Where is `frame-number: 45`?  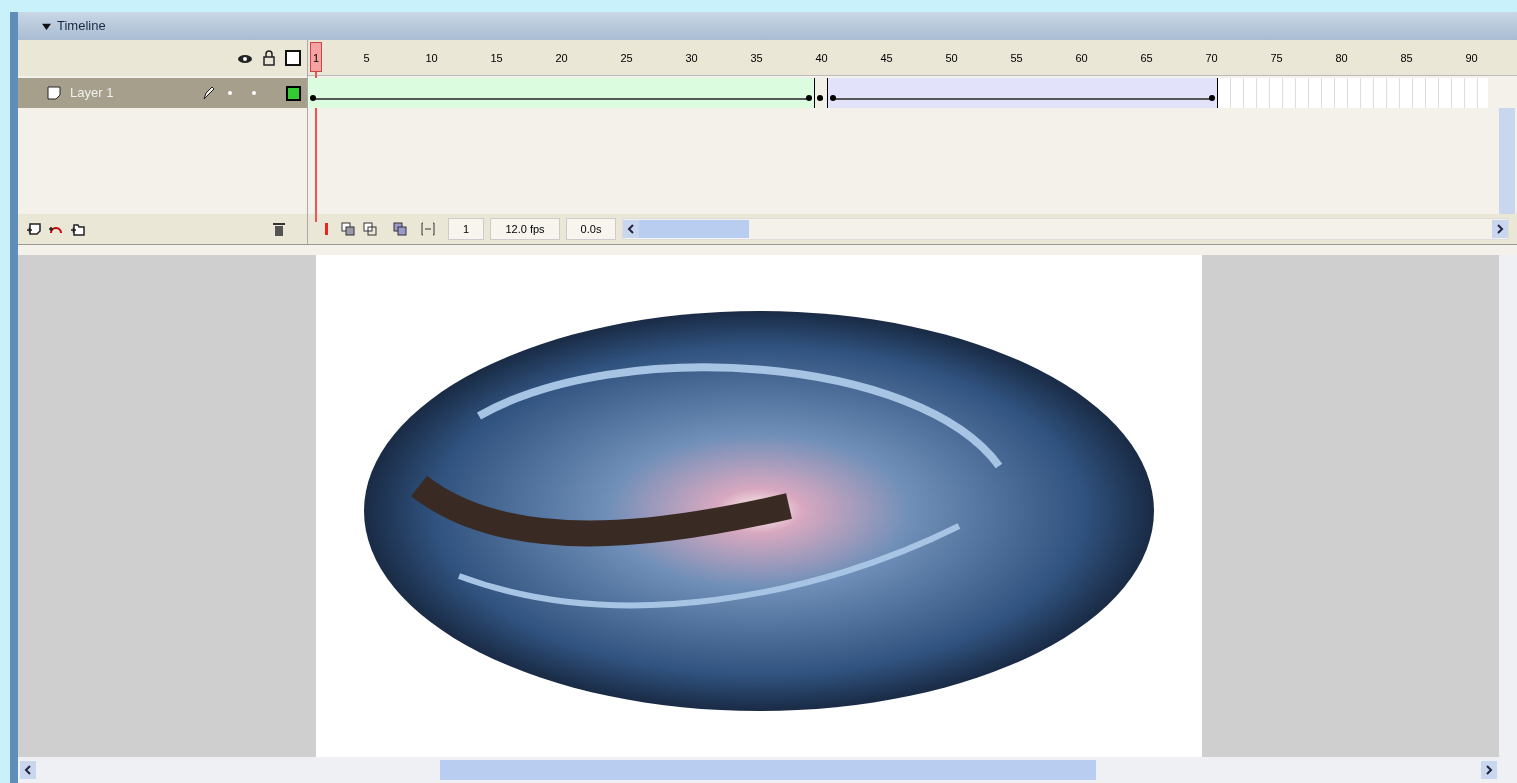
frame-number: 45 is located at coordinates (886, 58).